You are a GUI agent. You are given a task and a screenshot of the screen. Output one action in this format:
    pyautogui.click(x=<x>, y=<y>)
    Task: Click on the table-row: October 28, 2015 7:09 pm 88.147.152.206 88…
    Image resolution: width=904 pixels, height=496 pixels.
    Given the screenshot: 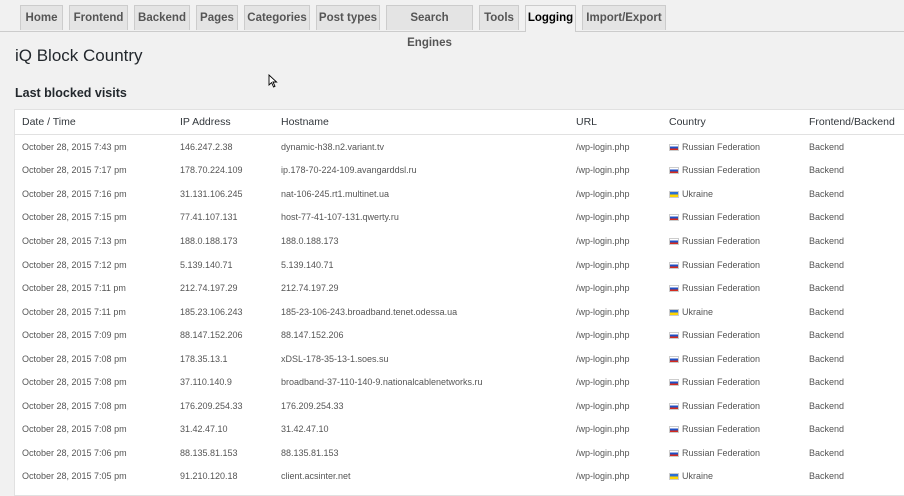 What is the action you would take?
    pyautogui.click(x=459, y=335)
    